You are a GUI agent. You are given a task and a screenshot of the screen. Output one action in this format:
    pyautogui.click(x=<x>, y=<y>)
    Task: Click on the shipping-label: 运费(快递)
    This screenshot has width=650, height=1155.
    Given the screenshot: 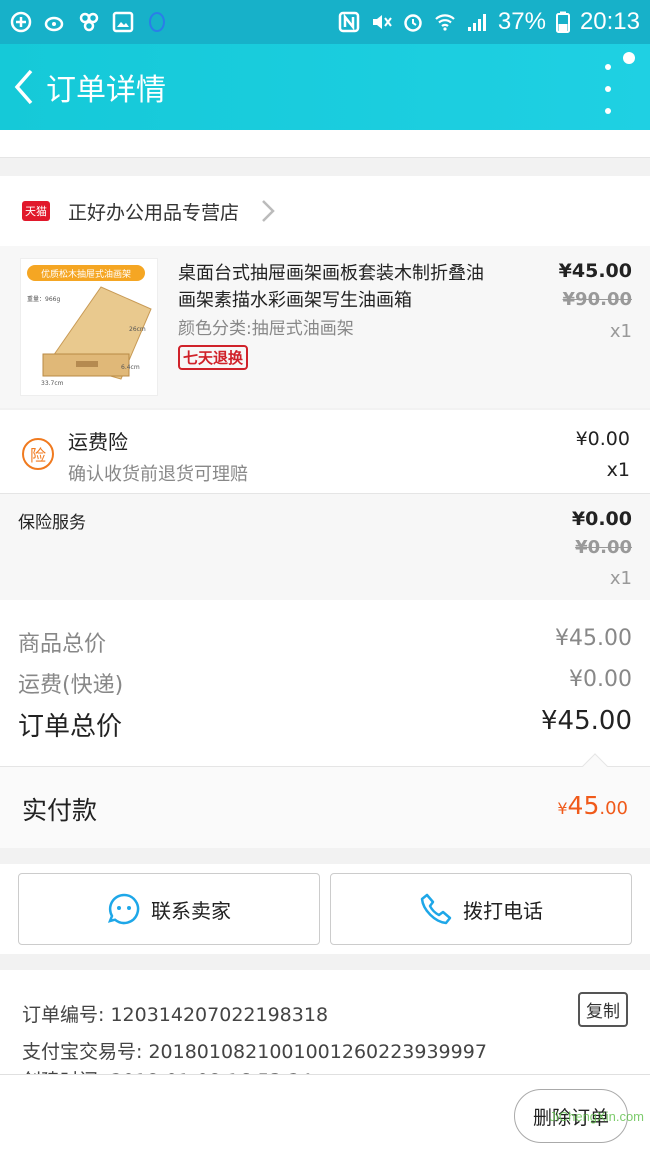 What is the action you would take?
    pyautogui.click(x=71, y=685)
    